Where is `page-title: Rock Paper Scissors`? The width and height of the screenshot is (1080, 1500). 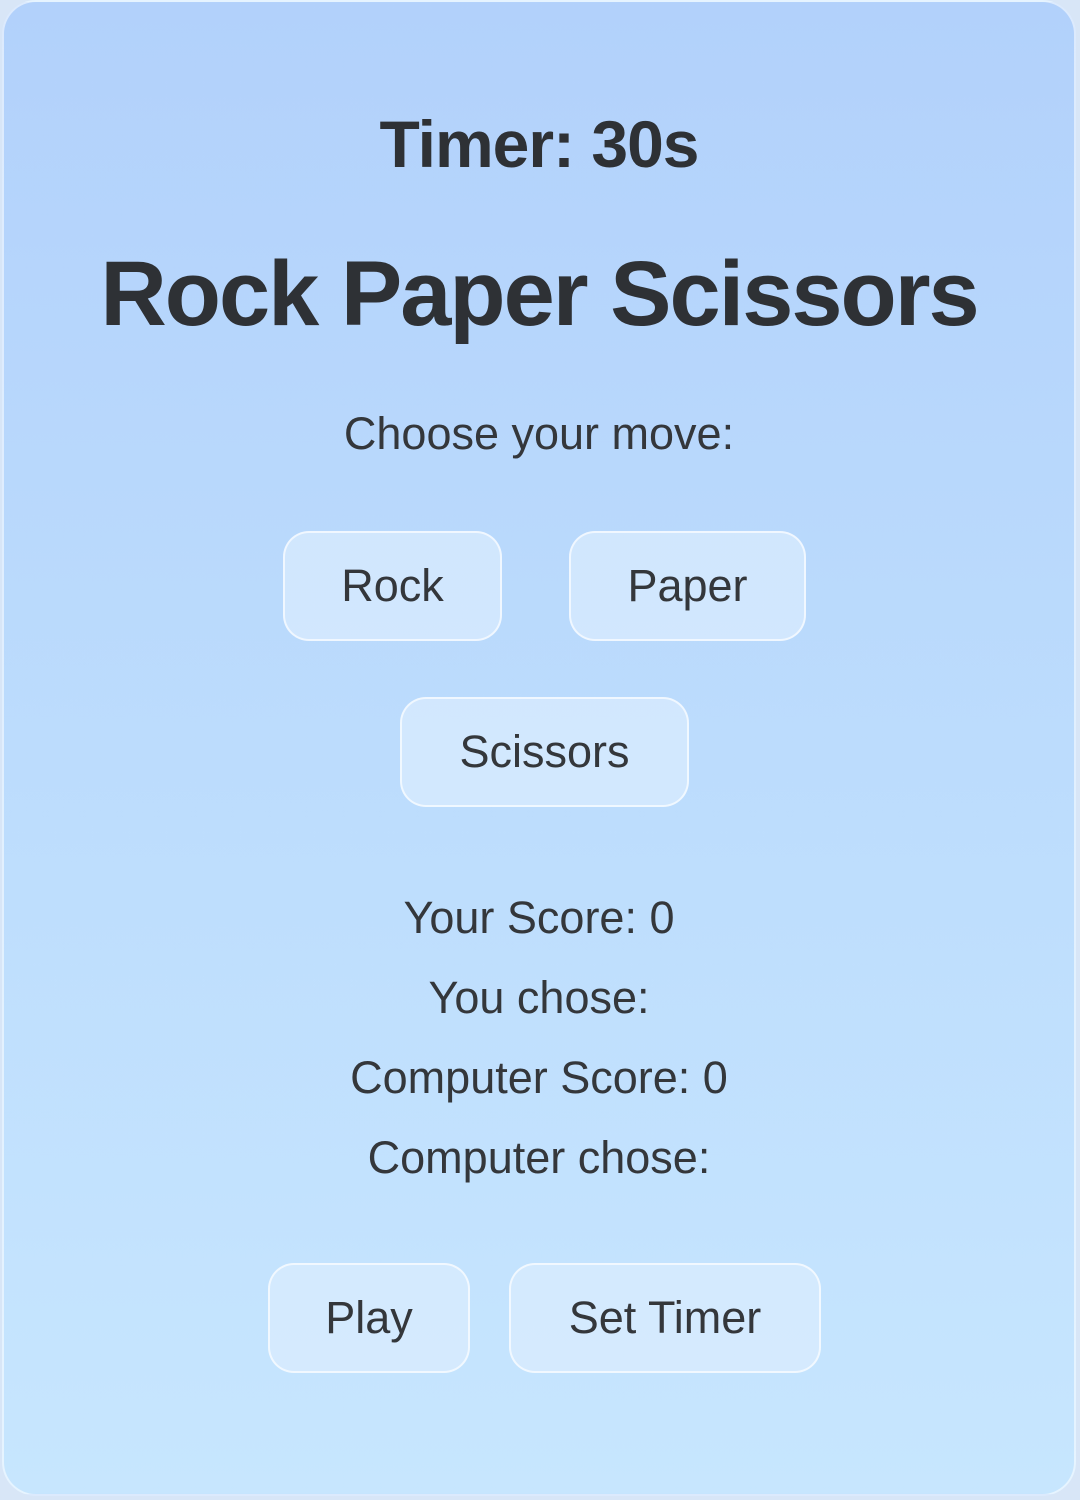 page-title: Rock Paper Scissors is located at coordinates (539, 294).